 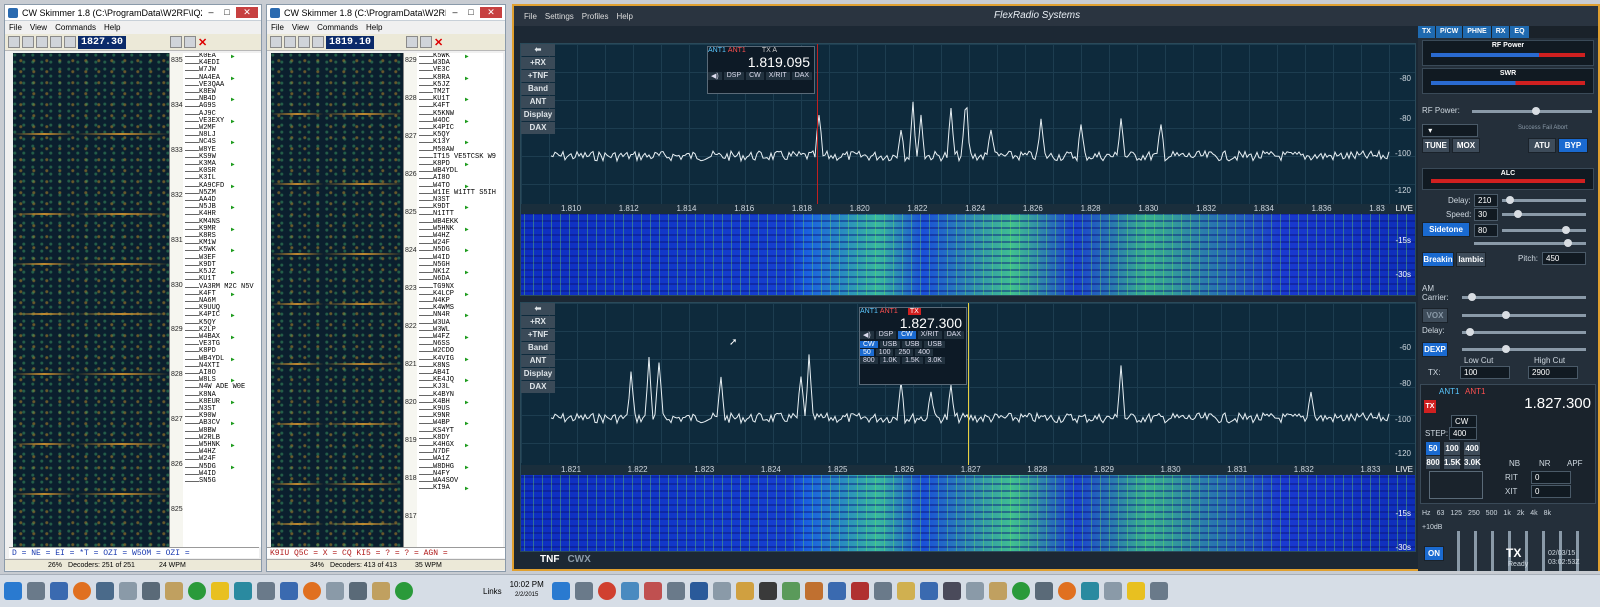 What do you see at coordinates (222, 337) in the screenshot?
I see `callsign-spot: W4BAX` at bounding box center [222, 337].